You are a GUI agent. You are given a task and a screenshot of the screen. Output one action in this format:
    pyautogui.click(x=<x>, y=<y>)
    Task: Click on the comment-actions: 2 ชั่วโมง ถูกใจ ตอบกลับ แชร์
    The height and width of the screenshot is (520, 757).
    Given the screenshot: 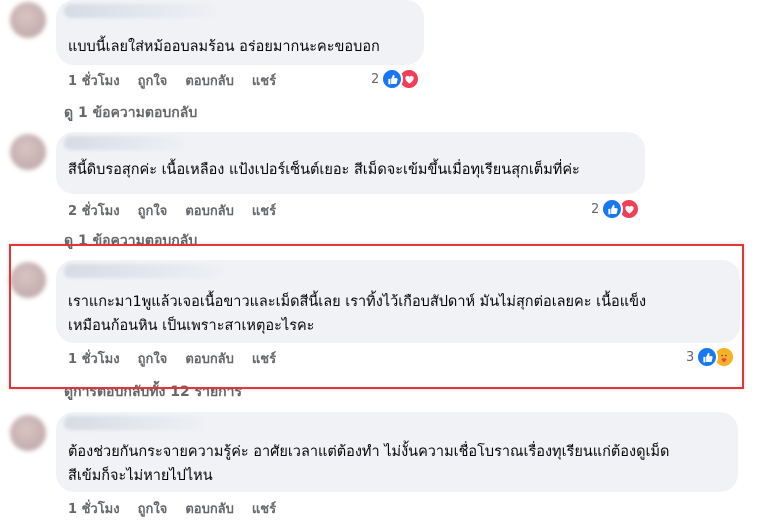 What is the action you would take?
    pyautogui.click(x=181, y=210)
    